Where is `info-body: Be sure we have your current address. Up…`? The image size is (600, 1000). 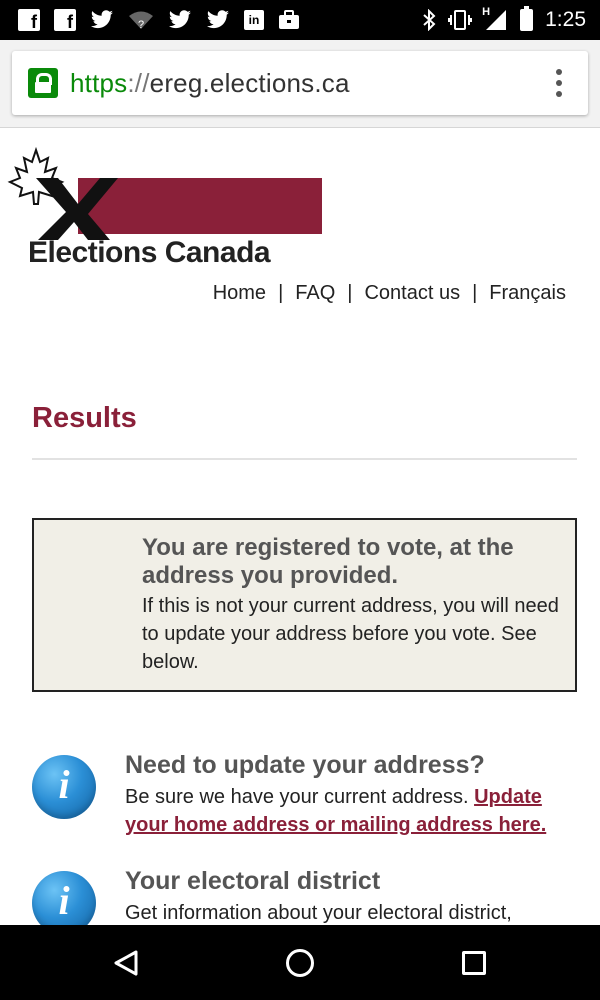
info-body: Be sure we have your current address. Up… is located at coordinates (336, 811).